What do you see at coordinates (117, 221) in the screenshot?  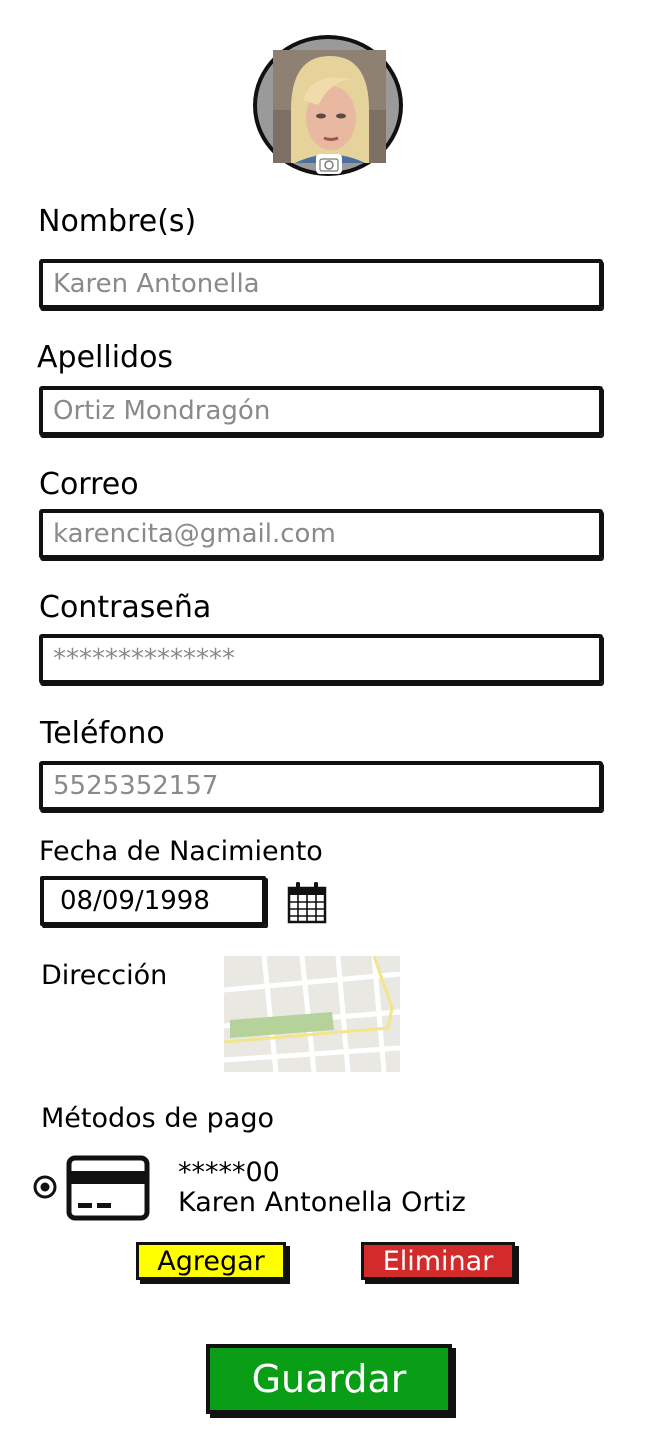 I see `nombre-label: Nombre(s)` at bounding box center [117, 221].